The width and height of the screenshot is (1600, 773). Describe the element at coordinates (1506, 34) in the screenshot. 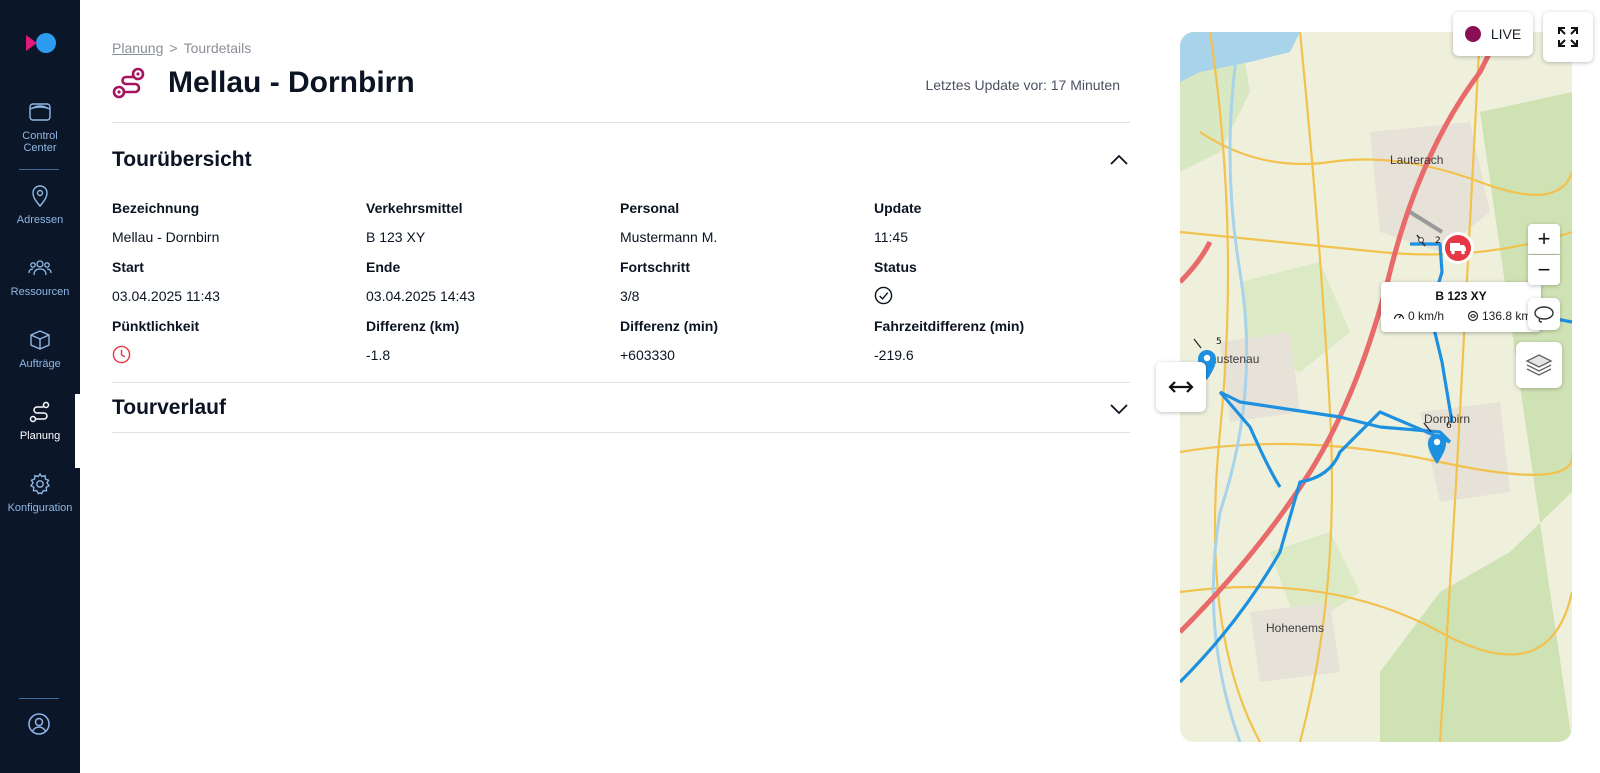

I see `live-label: LIVE` at that location.